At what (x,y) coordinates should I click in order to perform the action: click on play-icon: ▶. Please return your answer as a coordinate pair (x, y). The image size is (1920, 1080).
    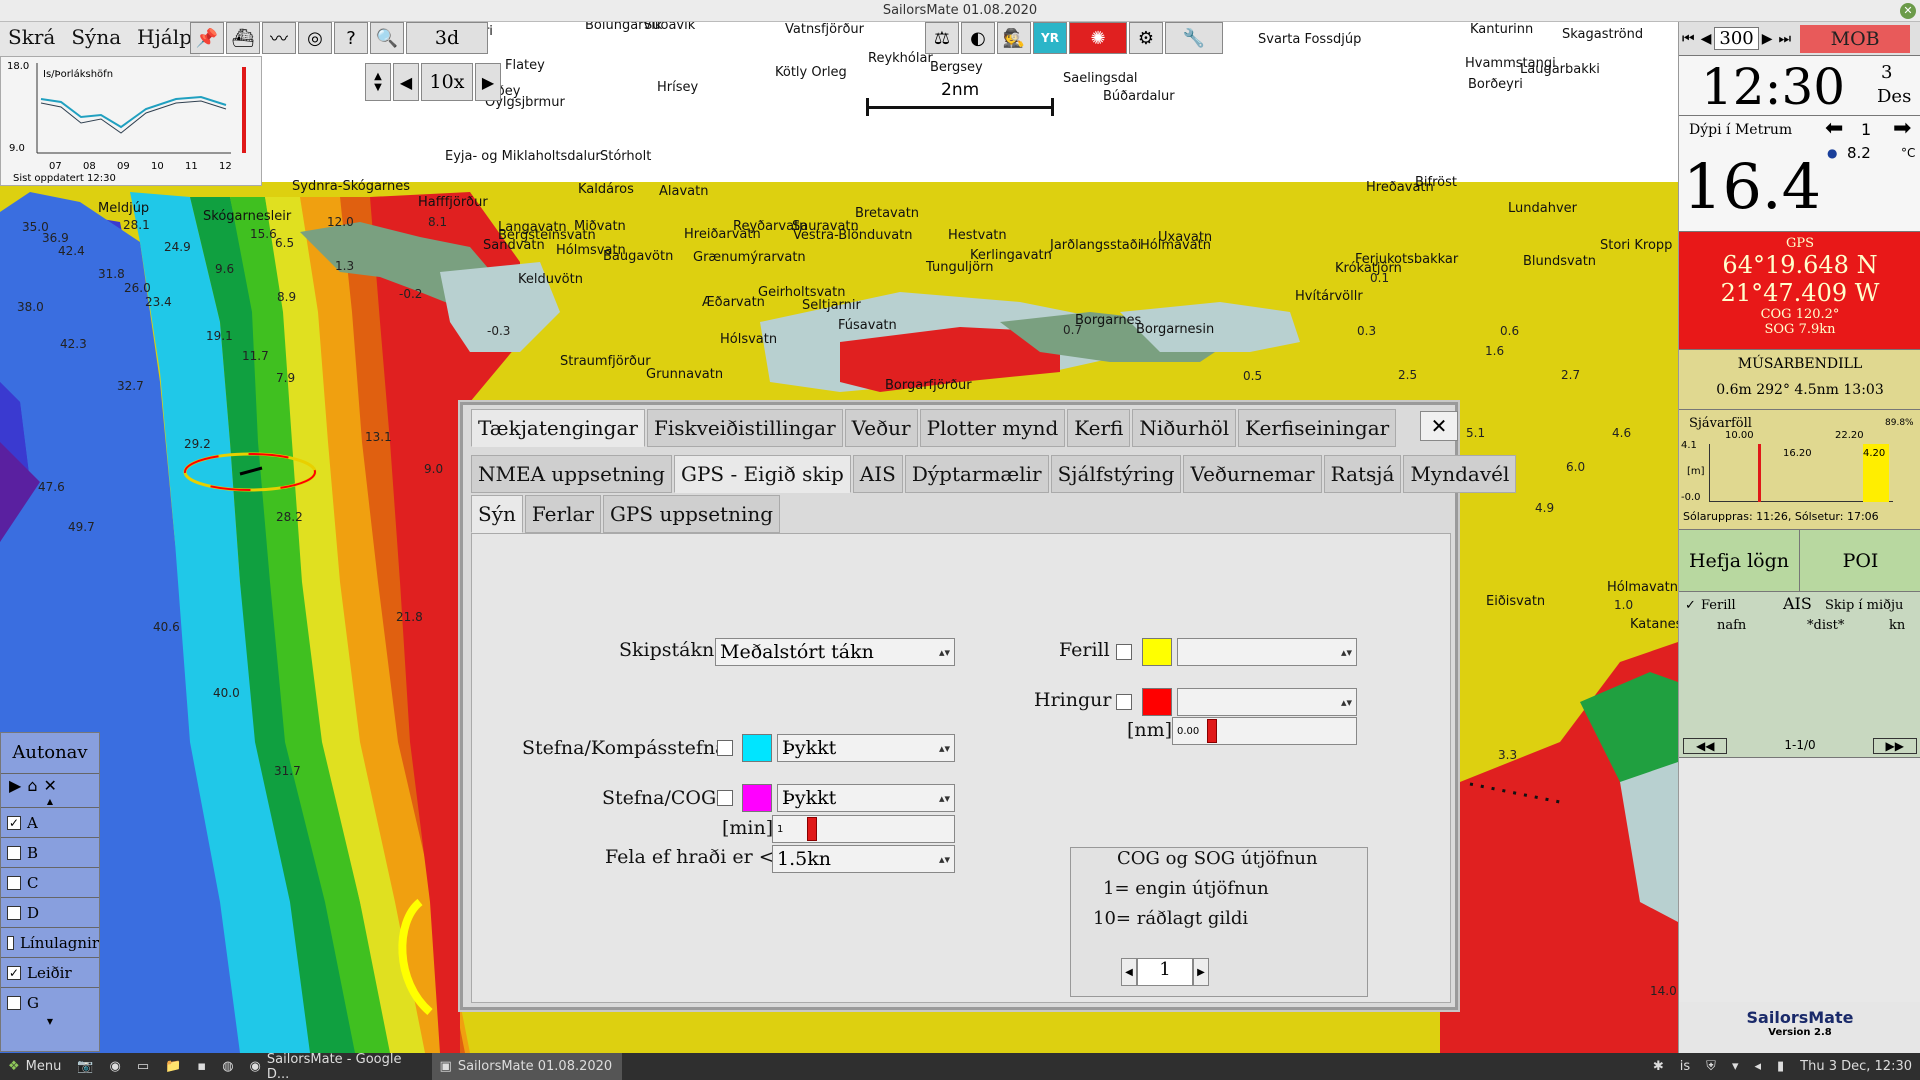
    Looking at the image, I should click on (15, 785).